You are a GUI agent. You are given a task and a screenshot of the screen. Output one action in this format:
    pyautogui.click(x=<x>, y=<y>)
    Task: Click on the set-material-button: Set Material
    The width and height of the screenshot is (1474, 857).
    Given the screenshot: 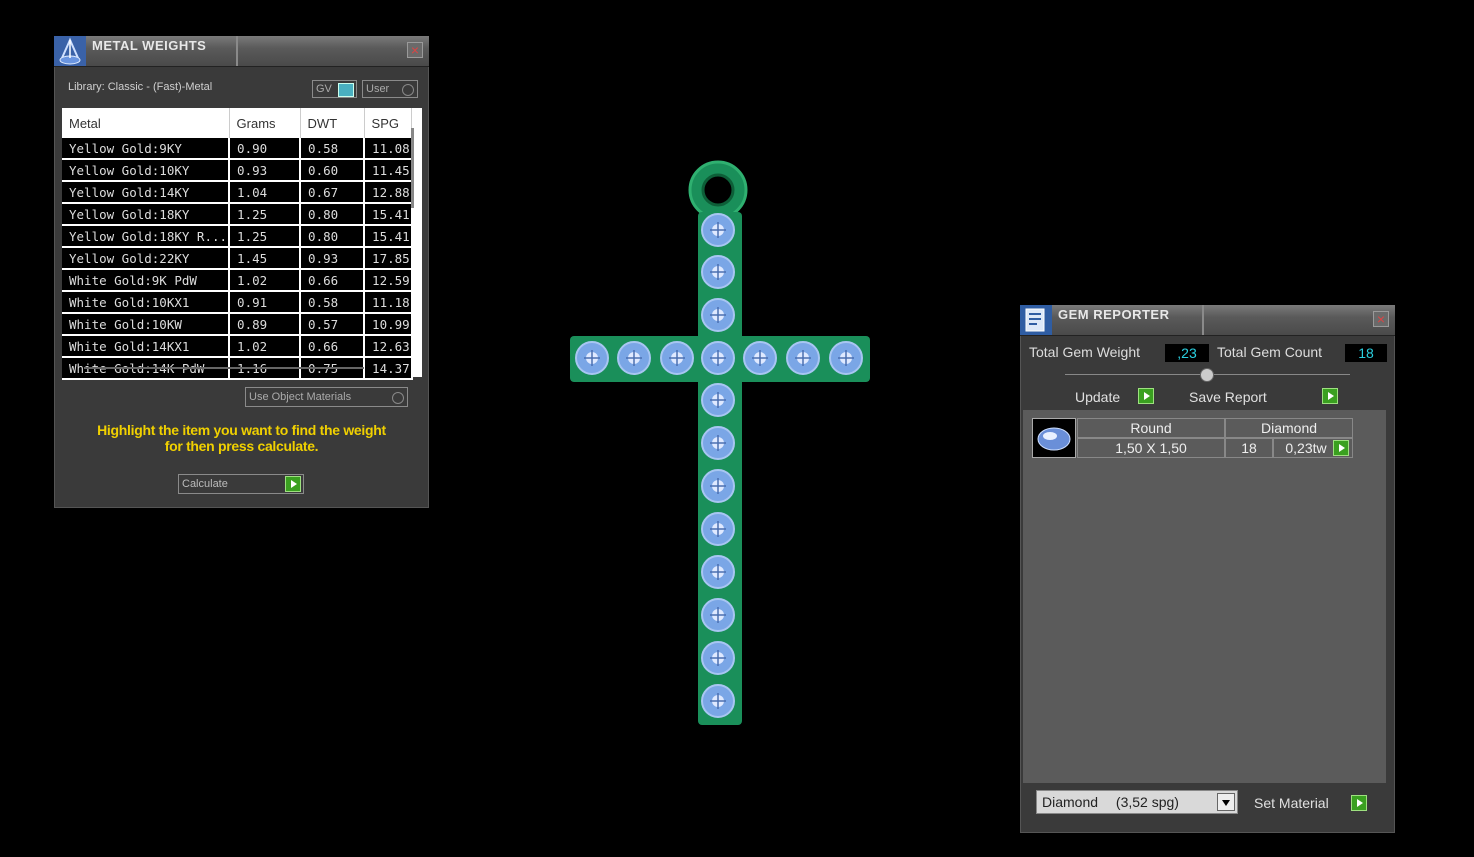 What is the action you would take?
    pyautogui.click(x=1291, y=803)
    